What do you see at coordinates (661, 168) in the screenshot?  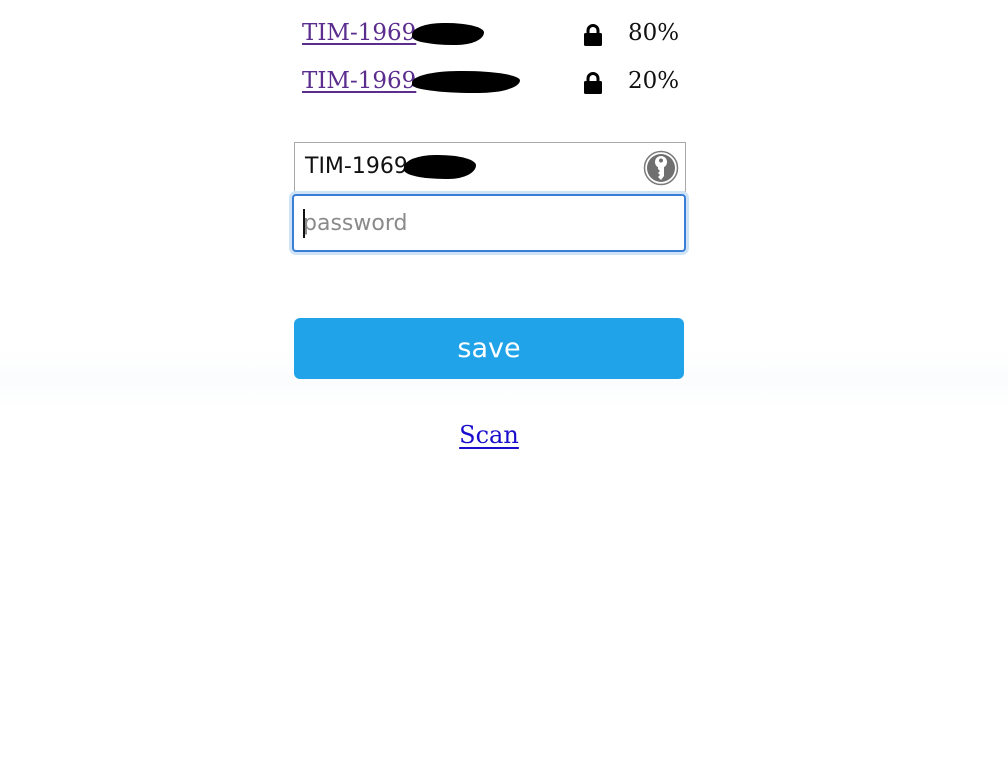 I see `keepass-key-icon` at bounding box center [661, 168].